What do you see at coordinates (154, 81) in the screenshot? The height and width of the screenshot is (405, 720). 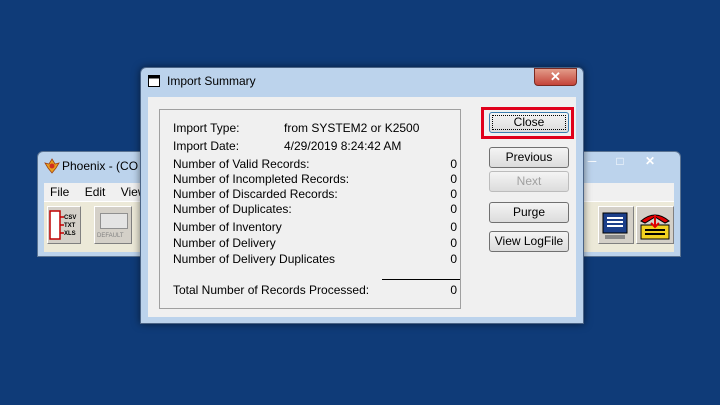 I see `window-icon` at bounding box center [154, 81].